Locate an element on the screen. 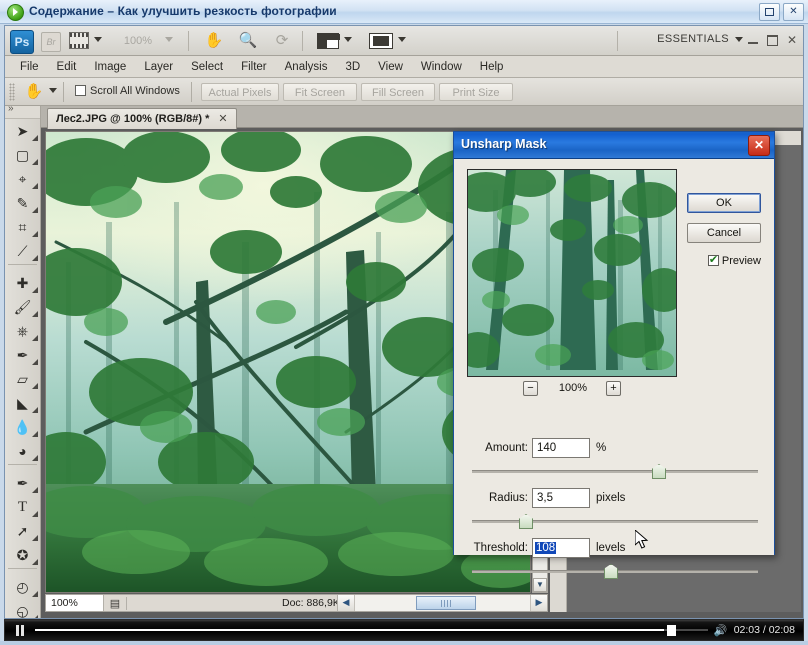 This screenshot has width=808, height=645. screen-mode-icon is located at coordinates (381, 41).